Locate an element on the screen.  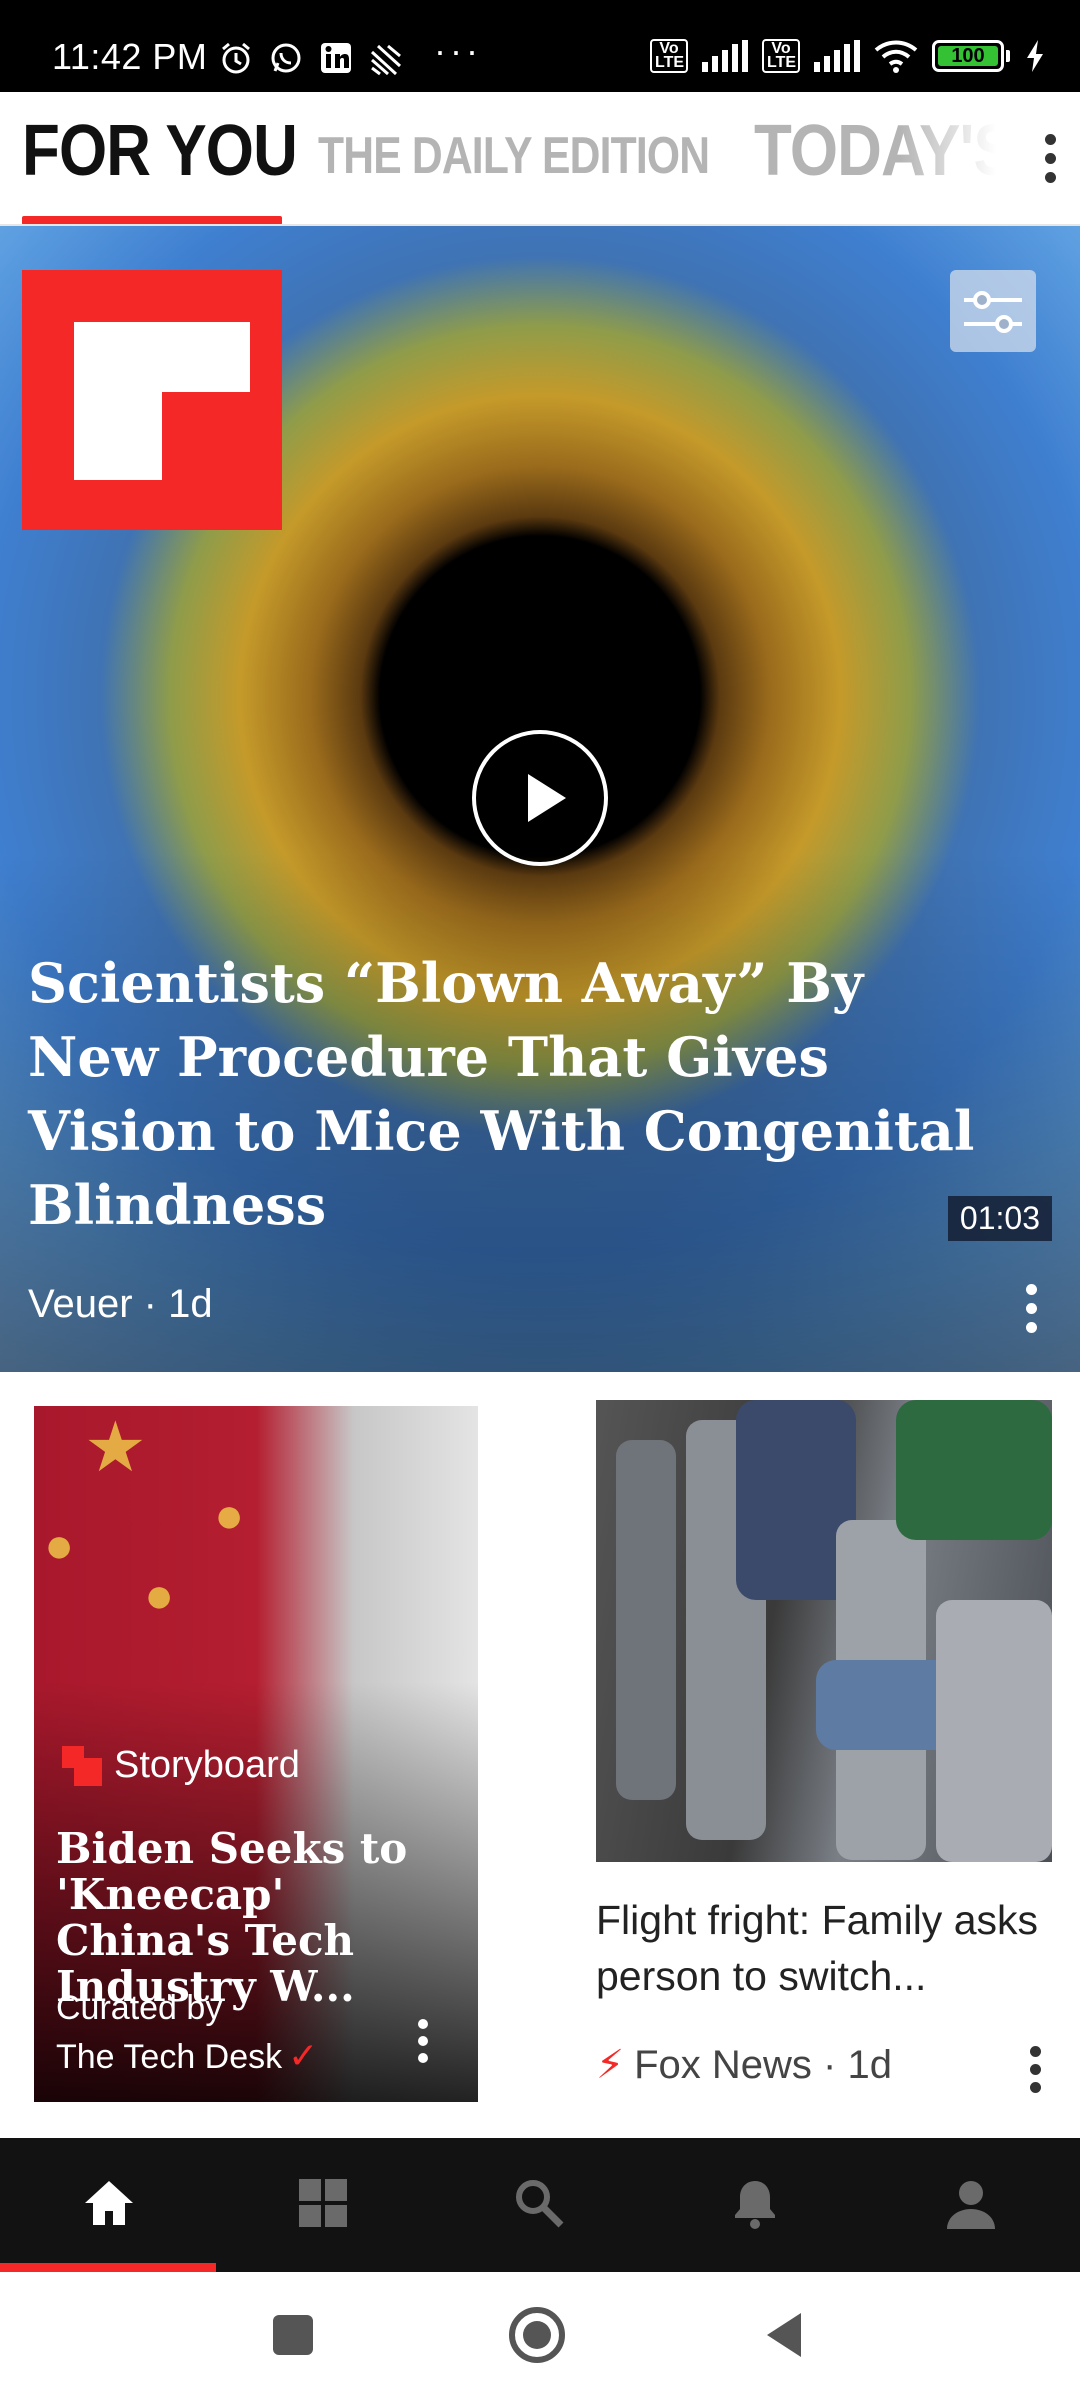
play-button is located at coordinates (540, 798).